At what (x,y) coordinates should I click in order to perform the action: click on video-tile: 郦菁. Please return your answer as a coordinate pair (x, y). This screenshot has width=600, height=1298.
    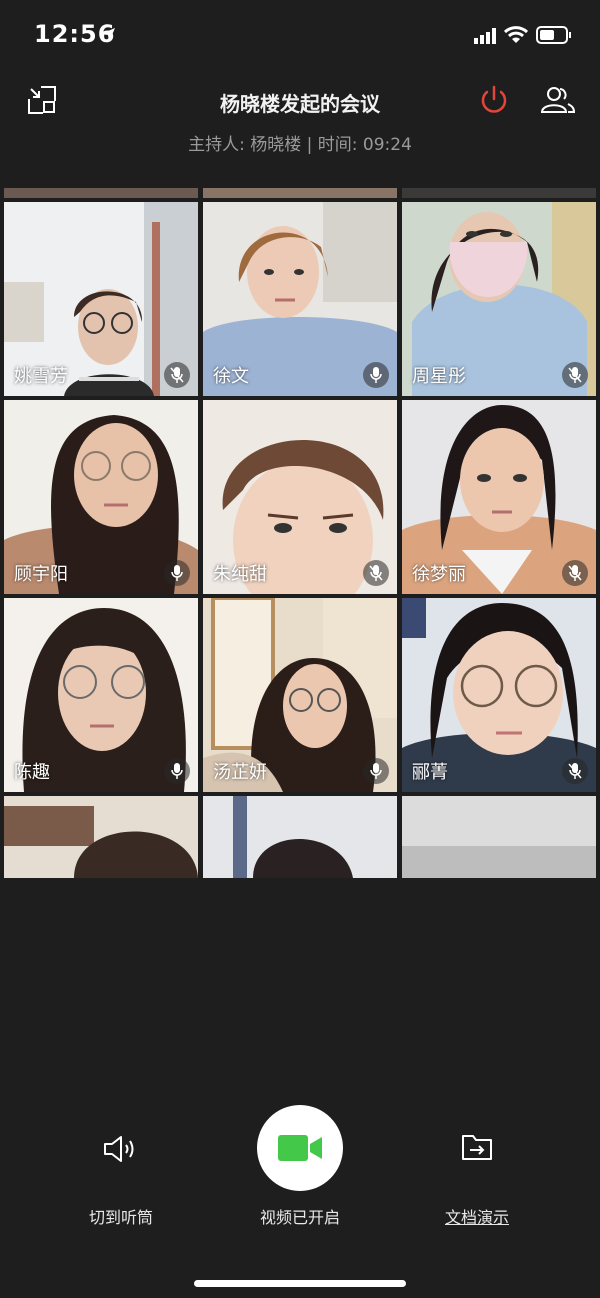
    Looking at the image, I should click on (499, 695).